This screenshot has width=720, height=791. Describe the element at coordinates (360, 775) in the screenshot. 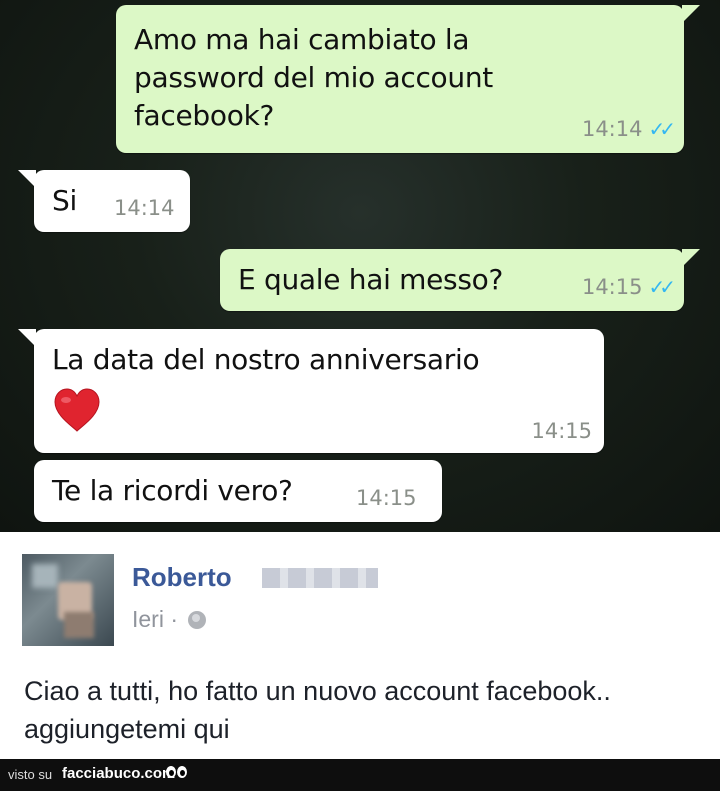

I see `watermark-bar: visto su facciabuco.com` at that location.